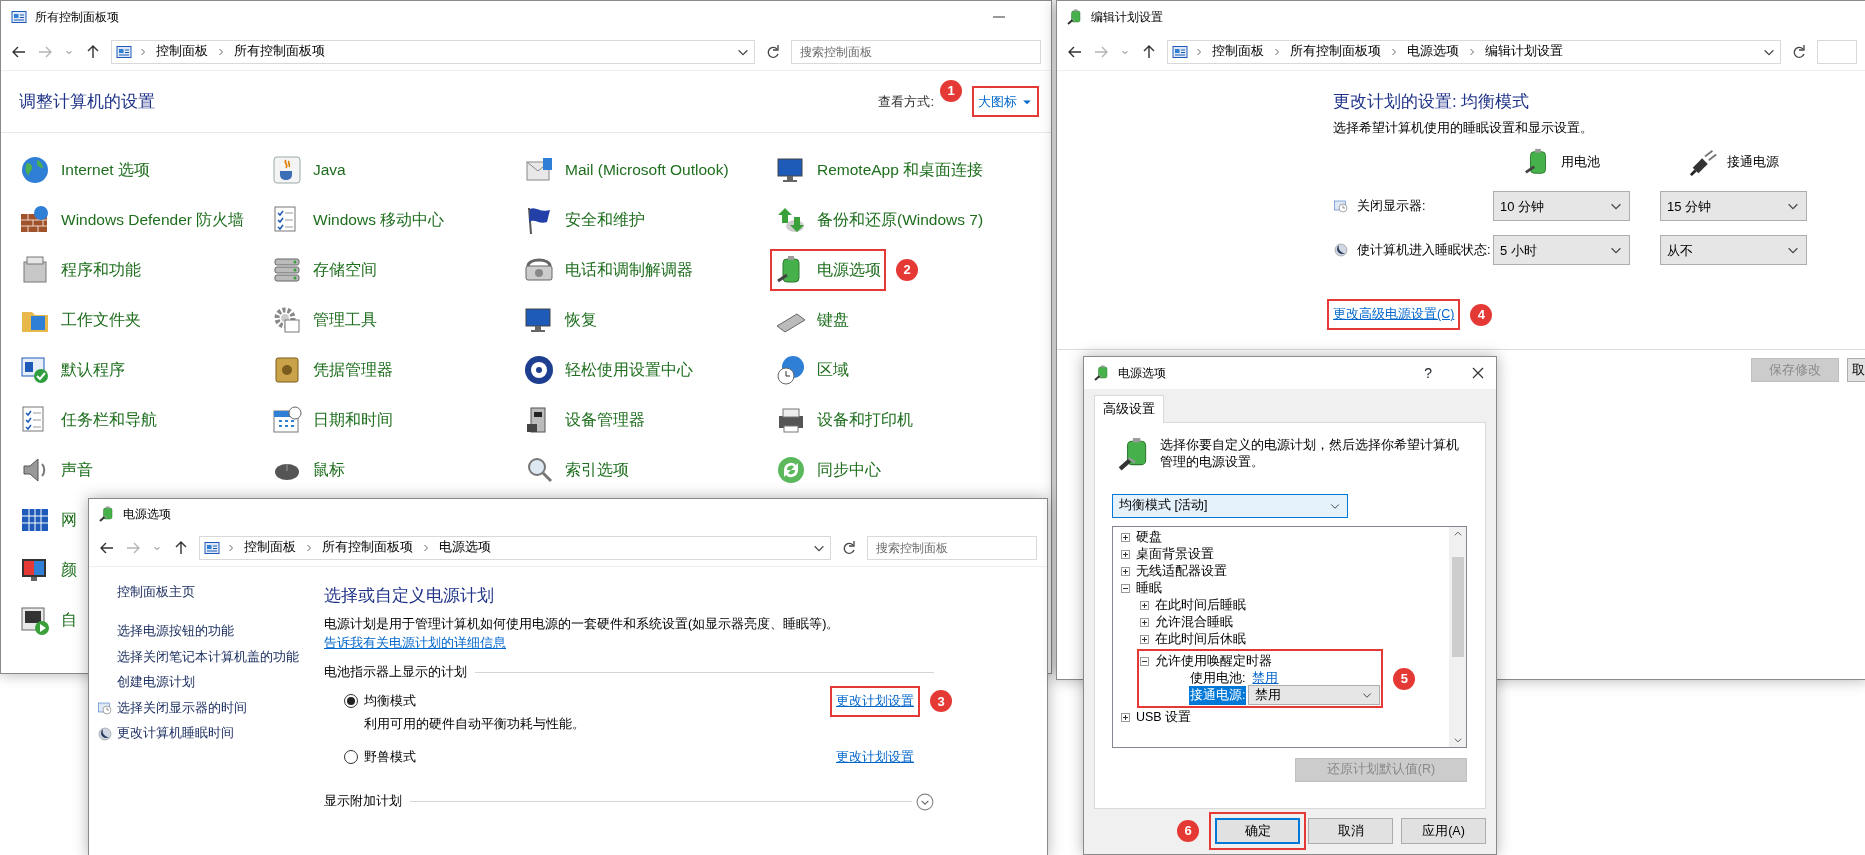 This screenshot has width=1865, height=855. I want to click on control-panel-link: 恢复, so click(581, 320).